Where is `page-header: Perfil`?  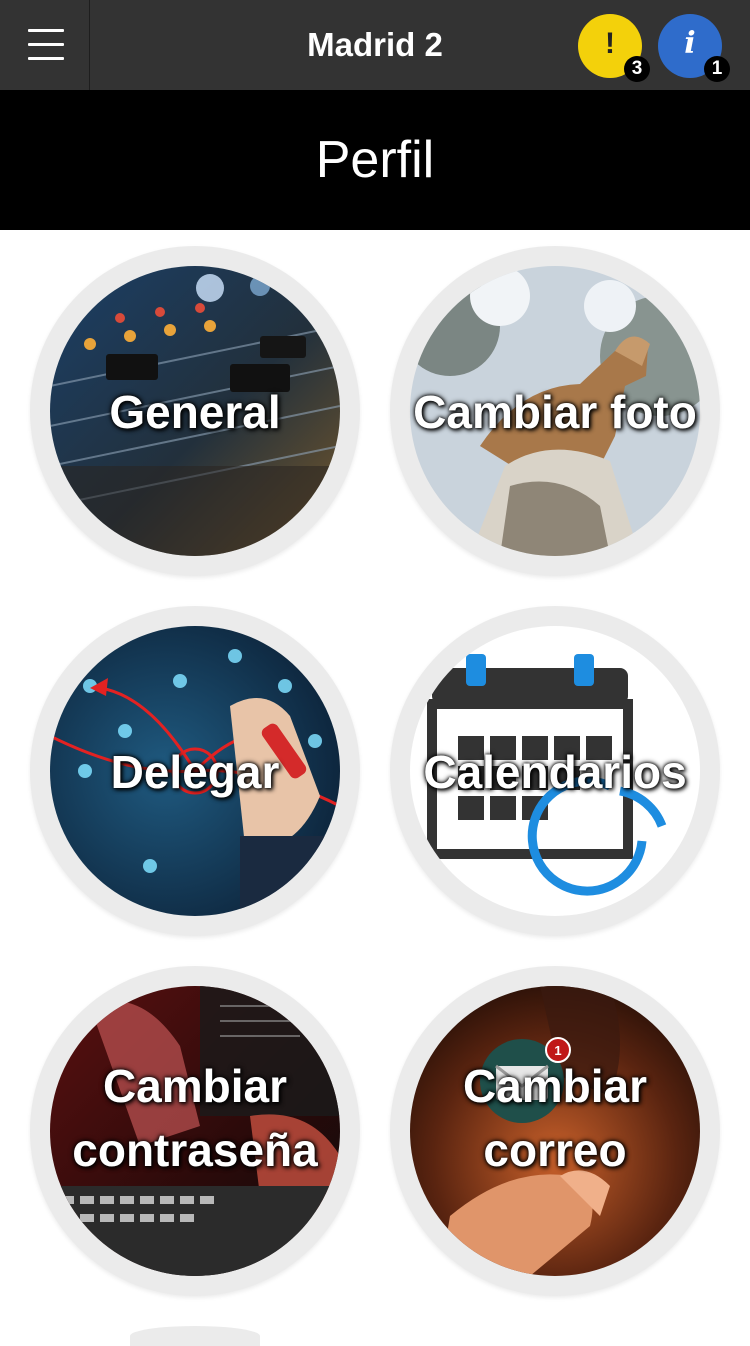
page-header: Perfil is located at coordinates (375, 160).